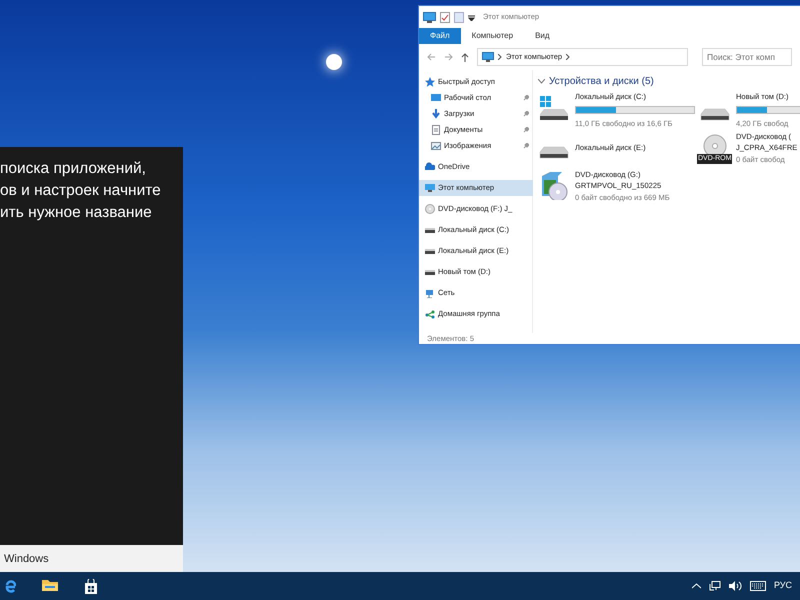 This screenshot has width=800, height=600. Describe the element at coordinates (73, 169) in the screenshot. I see `hint-text-line: поиска приложений,` at that location.